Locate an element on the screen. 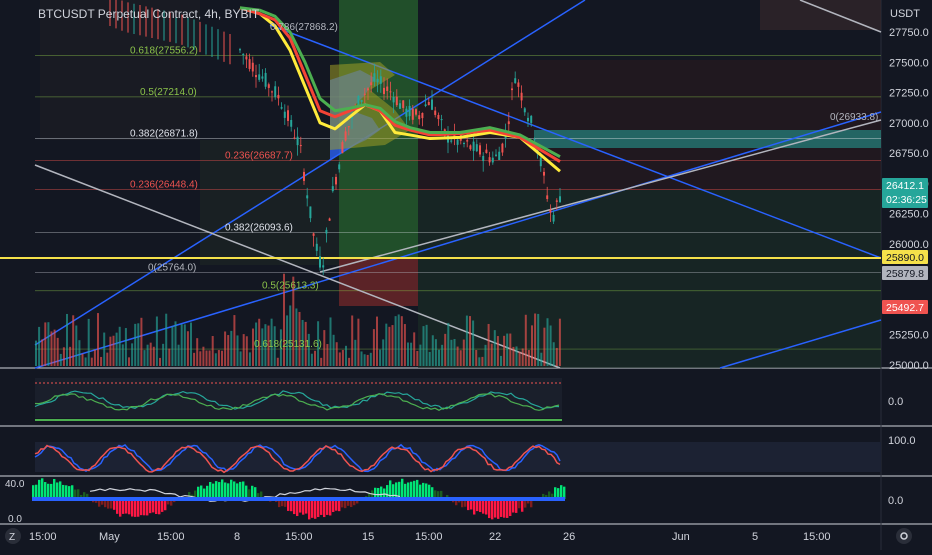 This screenshot has height=555, width=932. z-icon-label: Z is located at coordinates (12, 537).